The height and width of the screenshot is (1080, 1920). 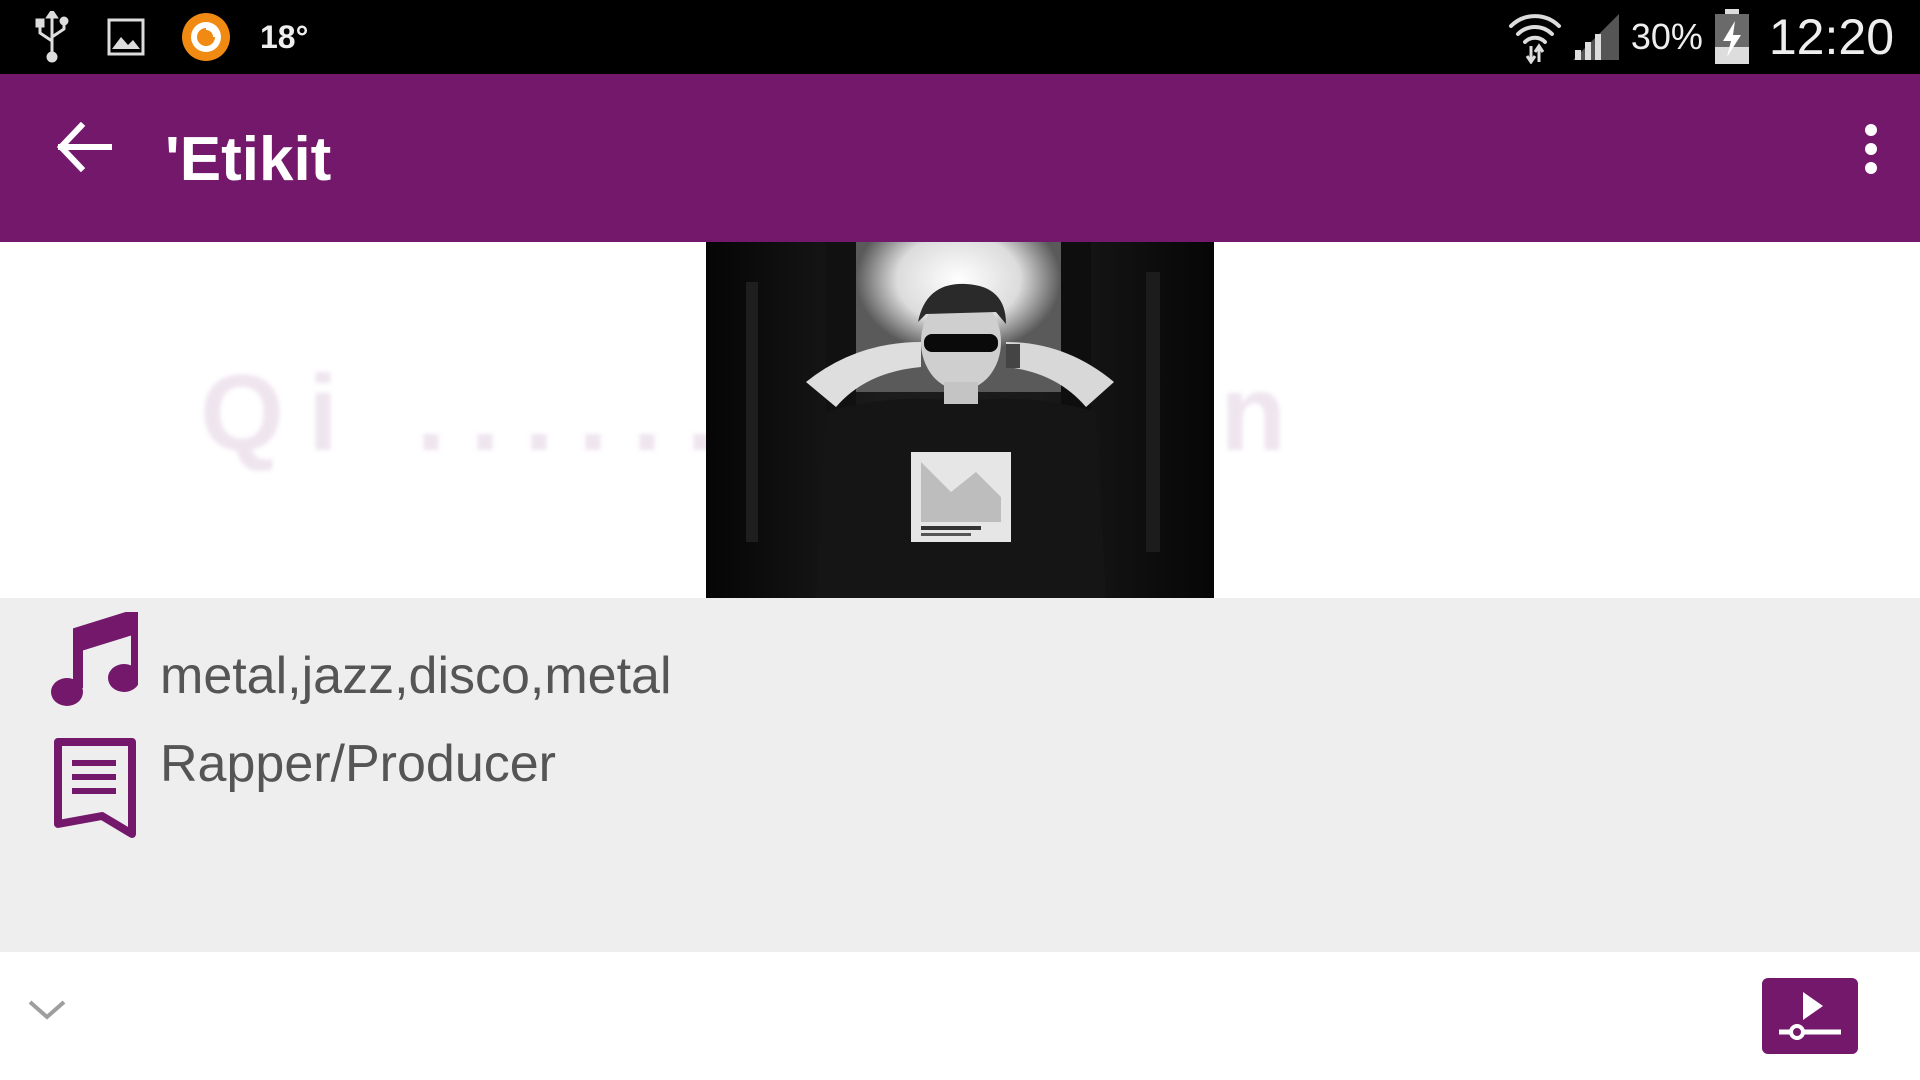 I want to click on battery-charging-icon, so click(x=1732, y=37).